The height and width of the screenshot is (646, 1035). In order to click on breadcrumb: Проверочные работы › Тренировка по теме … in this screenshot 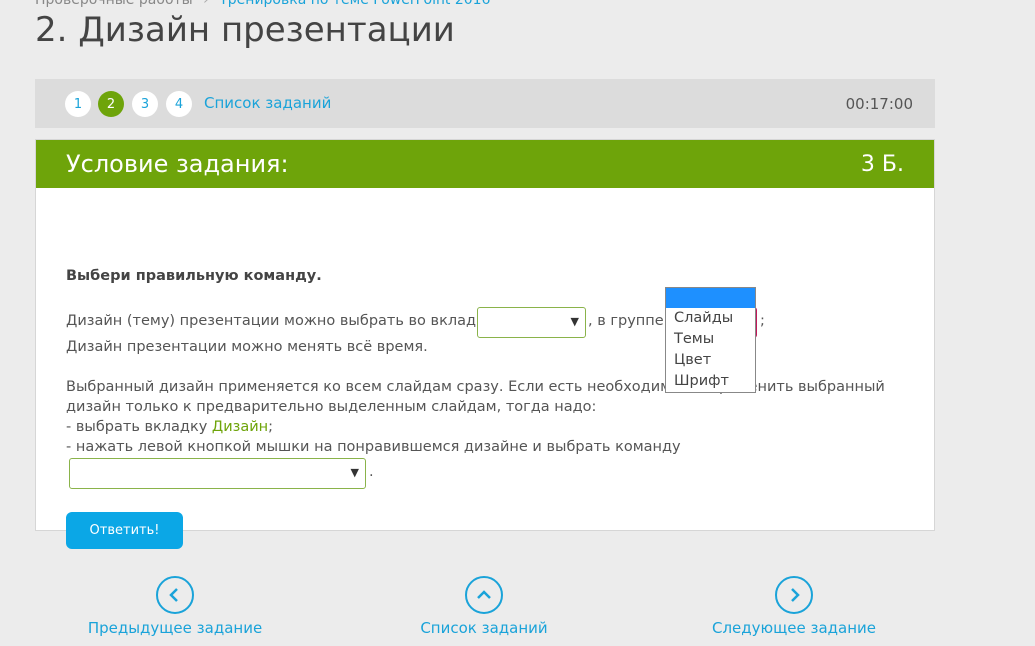, I will do `click(262, 4)`.